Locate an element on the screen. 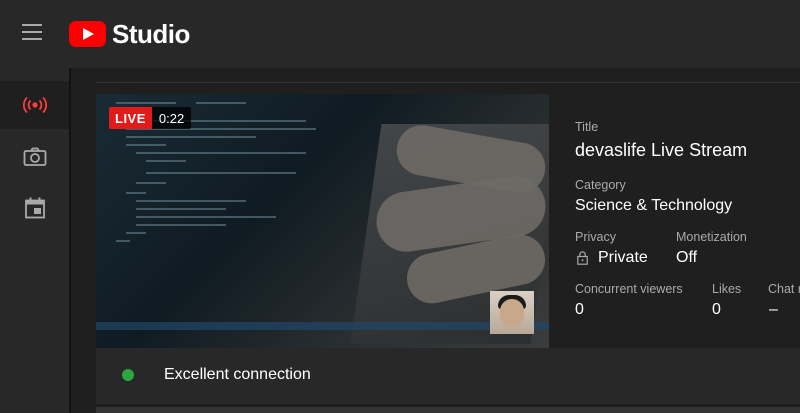  rail-item-webcam is located at coordinates (34, 157).